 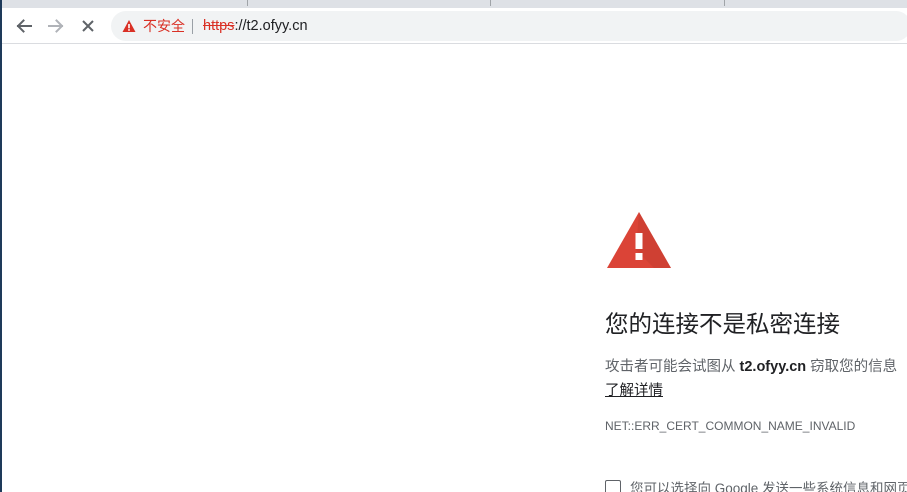 I want to click on desc-suffix: 窃取您的信息, so click(x=852, y=367).